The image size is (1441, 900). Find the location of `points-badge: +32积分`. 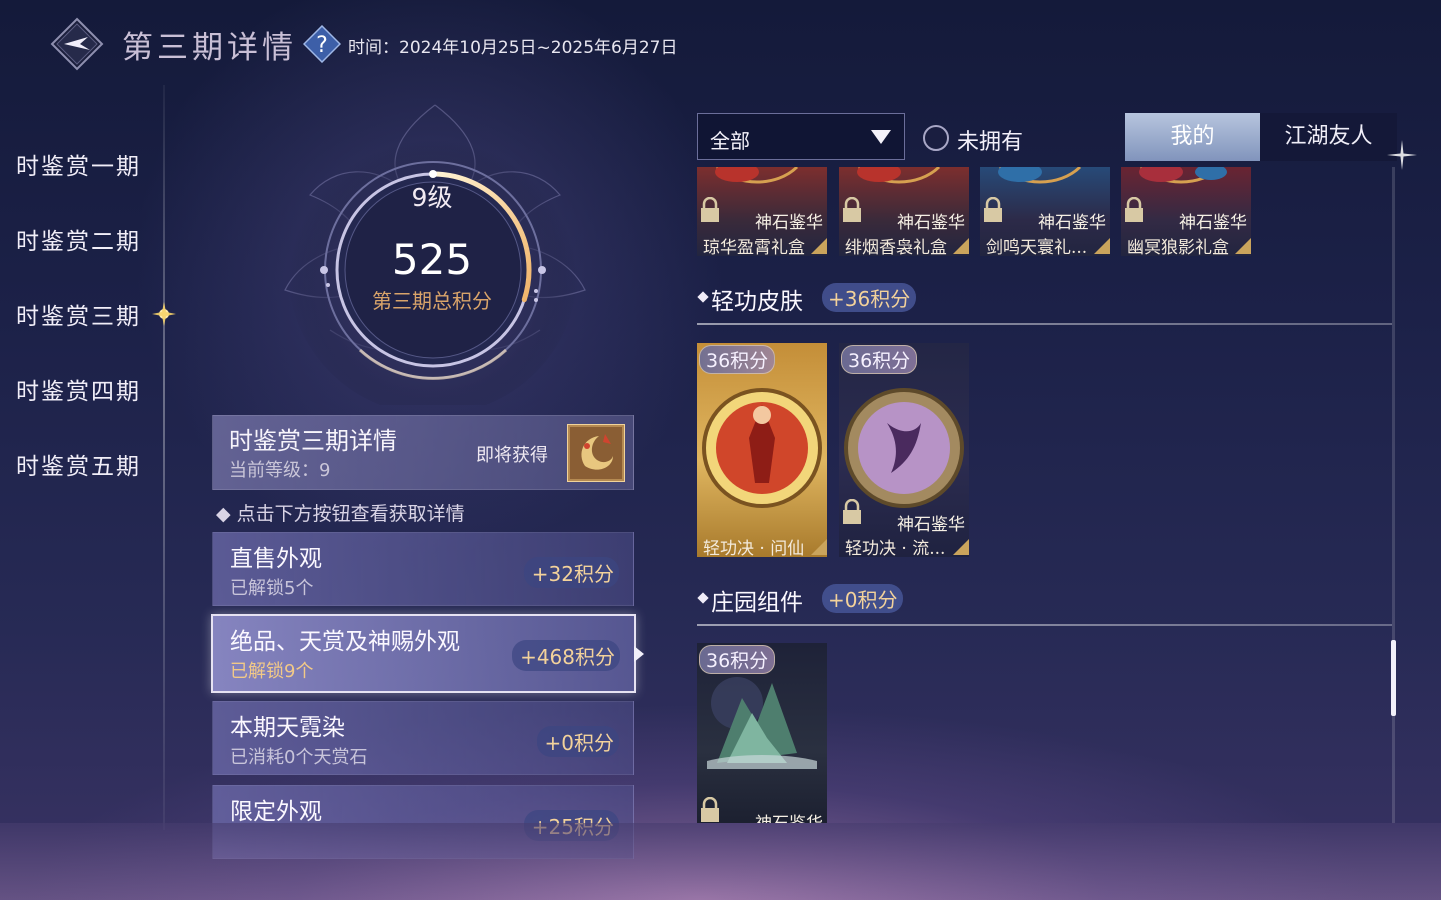

points-badge: +32积分 is located at coordinates (571, 572).